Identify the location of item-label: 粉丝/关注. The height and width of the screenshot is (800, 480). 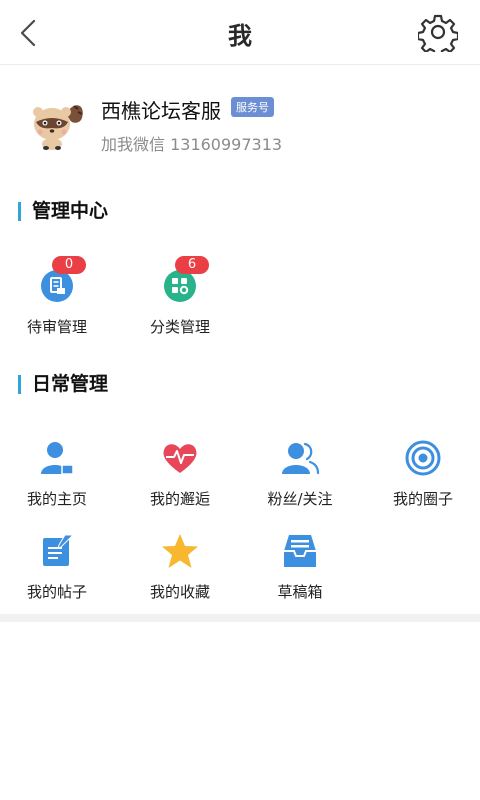
(300, 499).